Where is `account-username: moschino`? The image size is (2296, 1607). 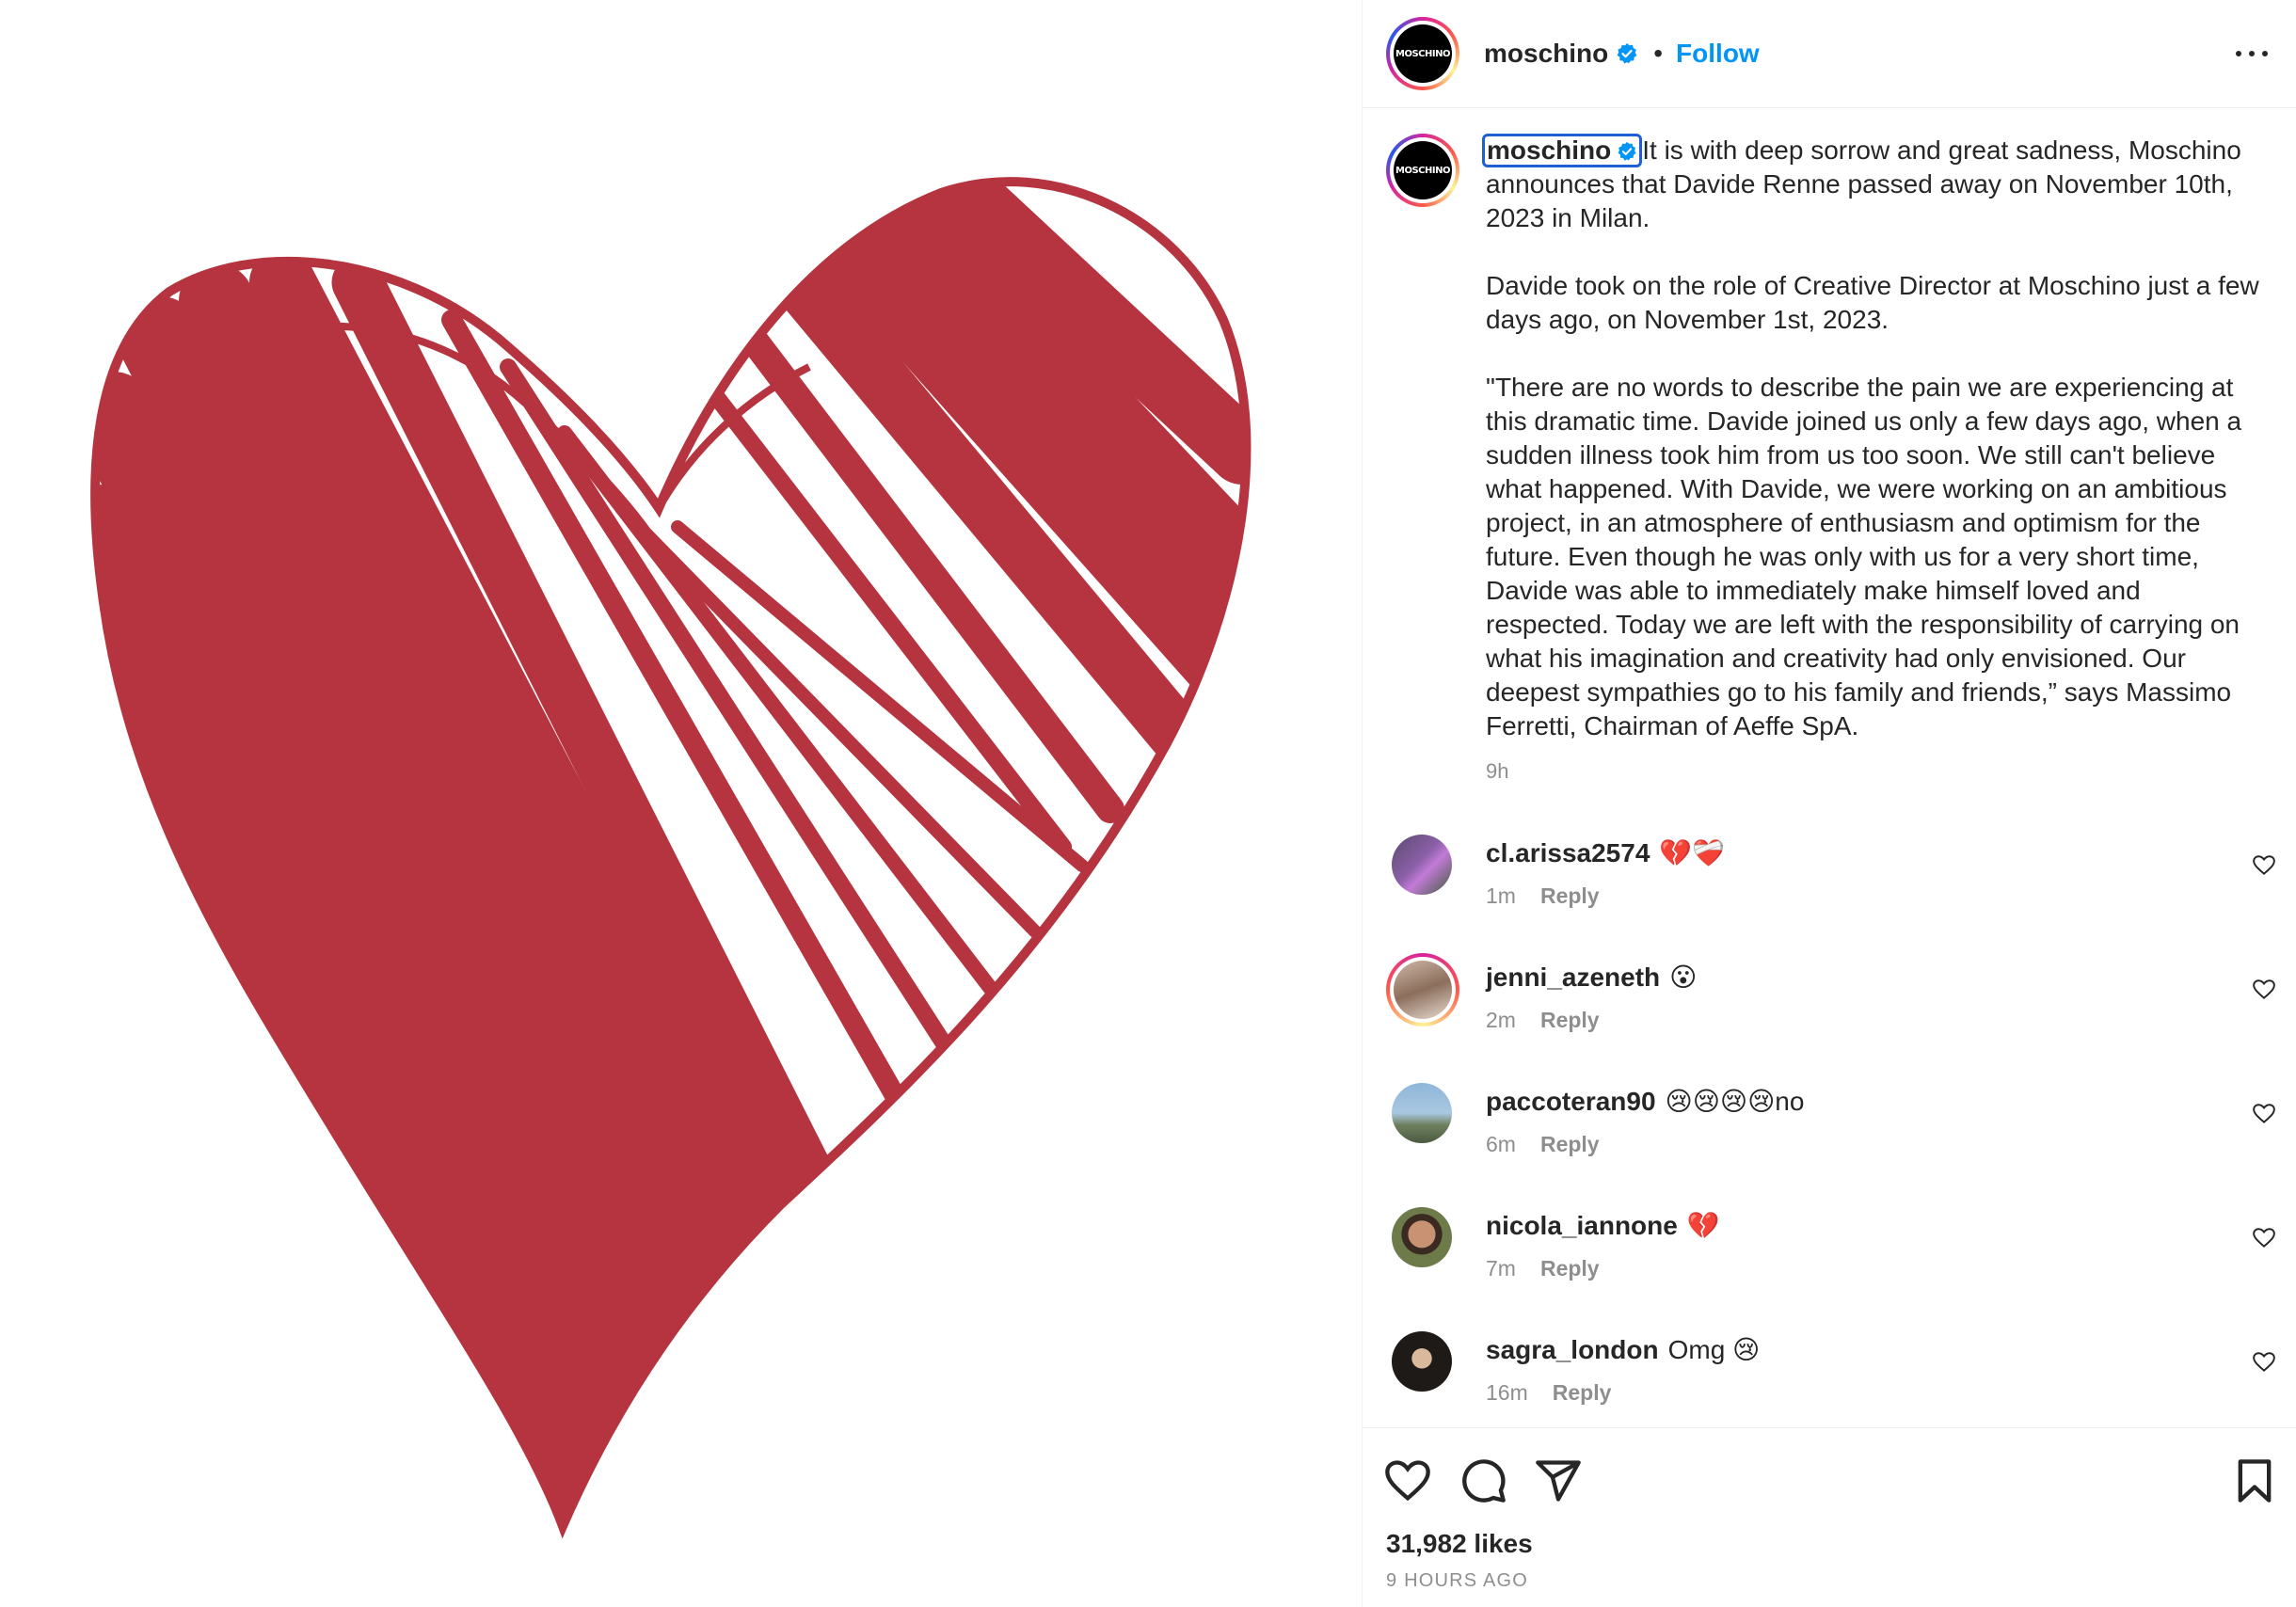 account-username: moschino is located at coordinates (1546, 54).